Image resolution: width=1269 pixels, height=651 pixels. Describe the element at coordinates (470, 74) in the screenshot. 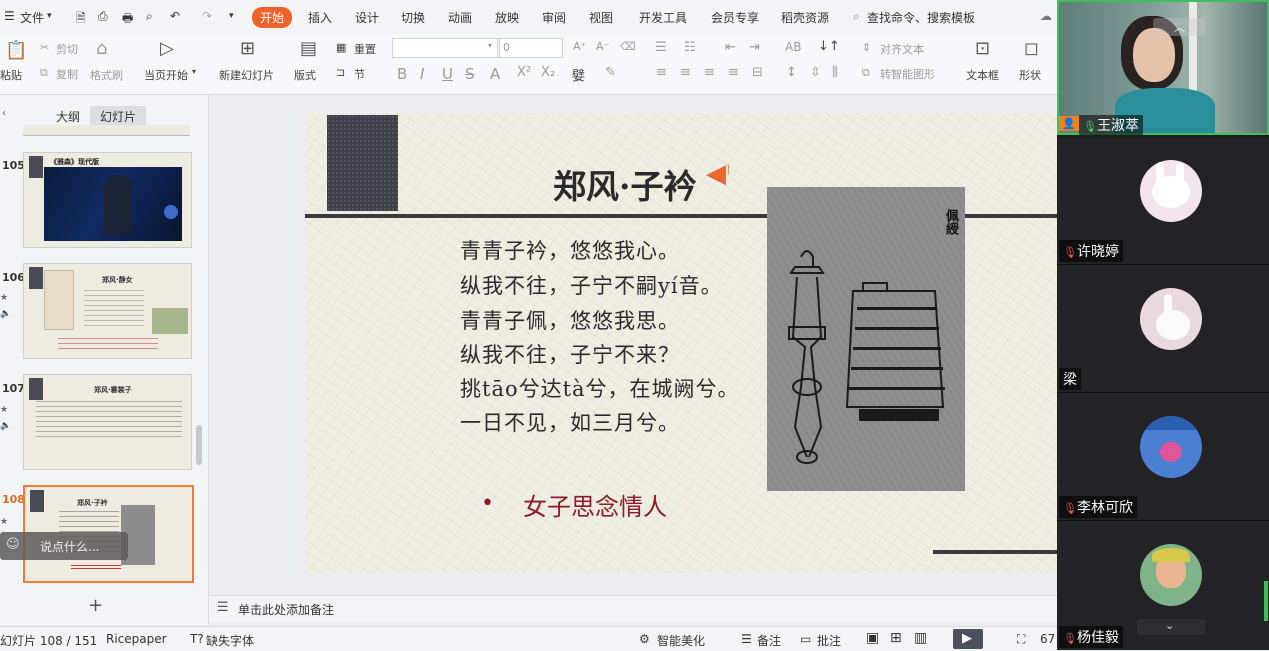

I see `strikethrough-icon: S` at that location.